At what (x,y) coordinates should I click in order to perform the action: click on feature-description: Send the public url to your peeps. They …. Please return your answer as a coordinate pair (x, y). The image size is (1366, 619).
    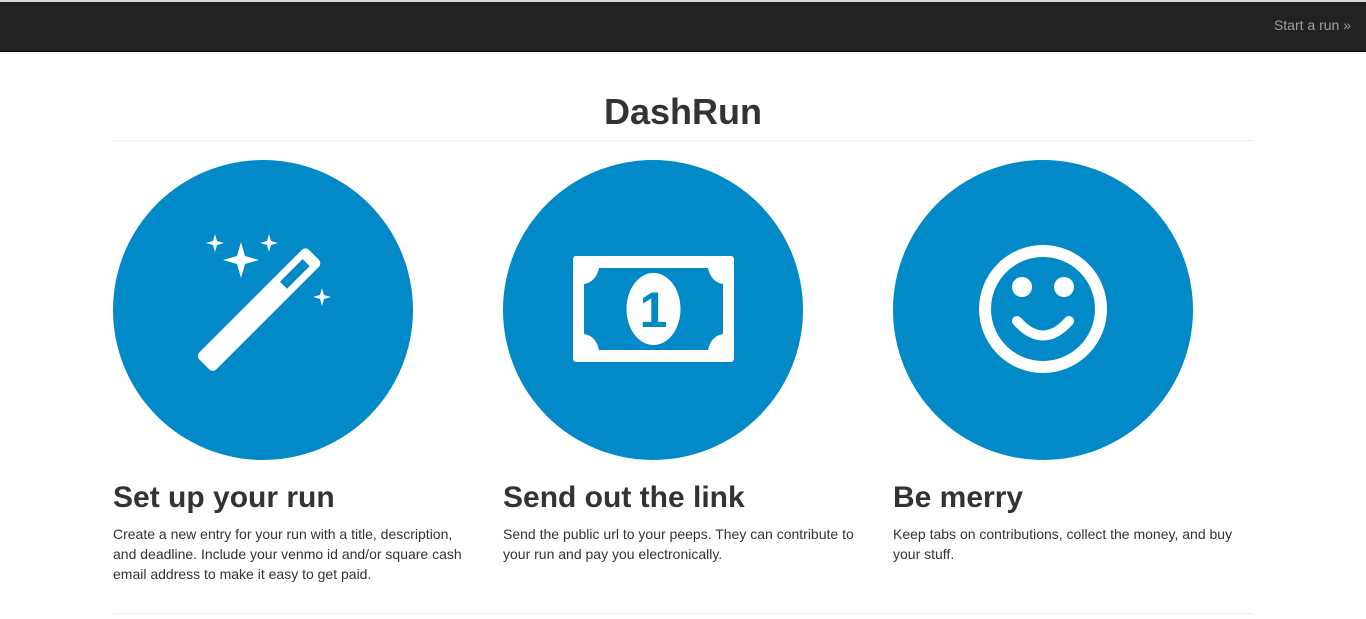
    Looking at the image, I should click on (678, 544).